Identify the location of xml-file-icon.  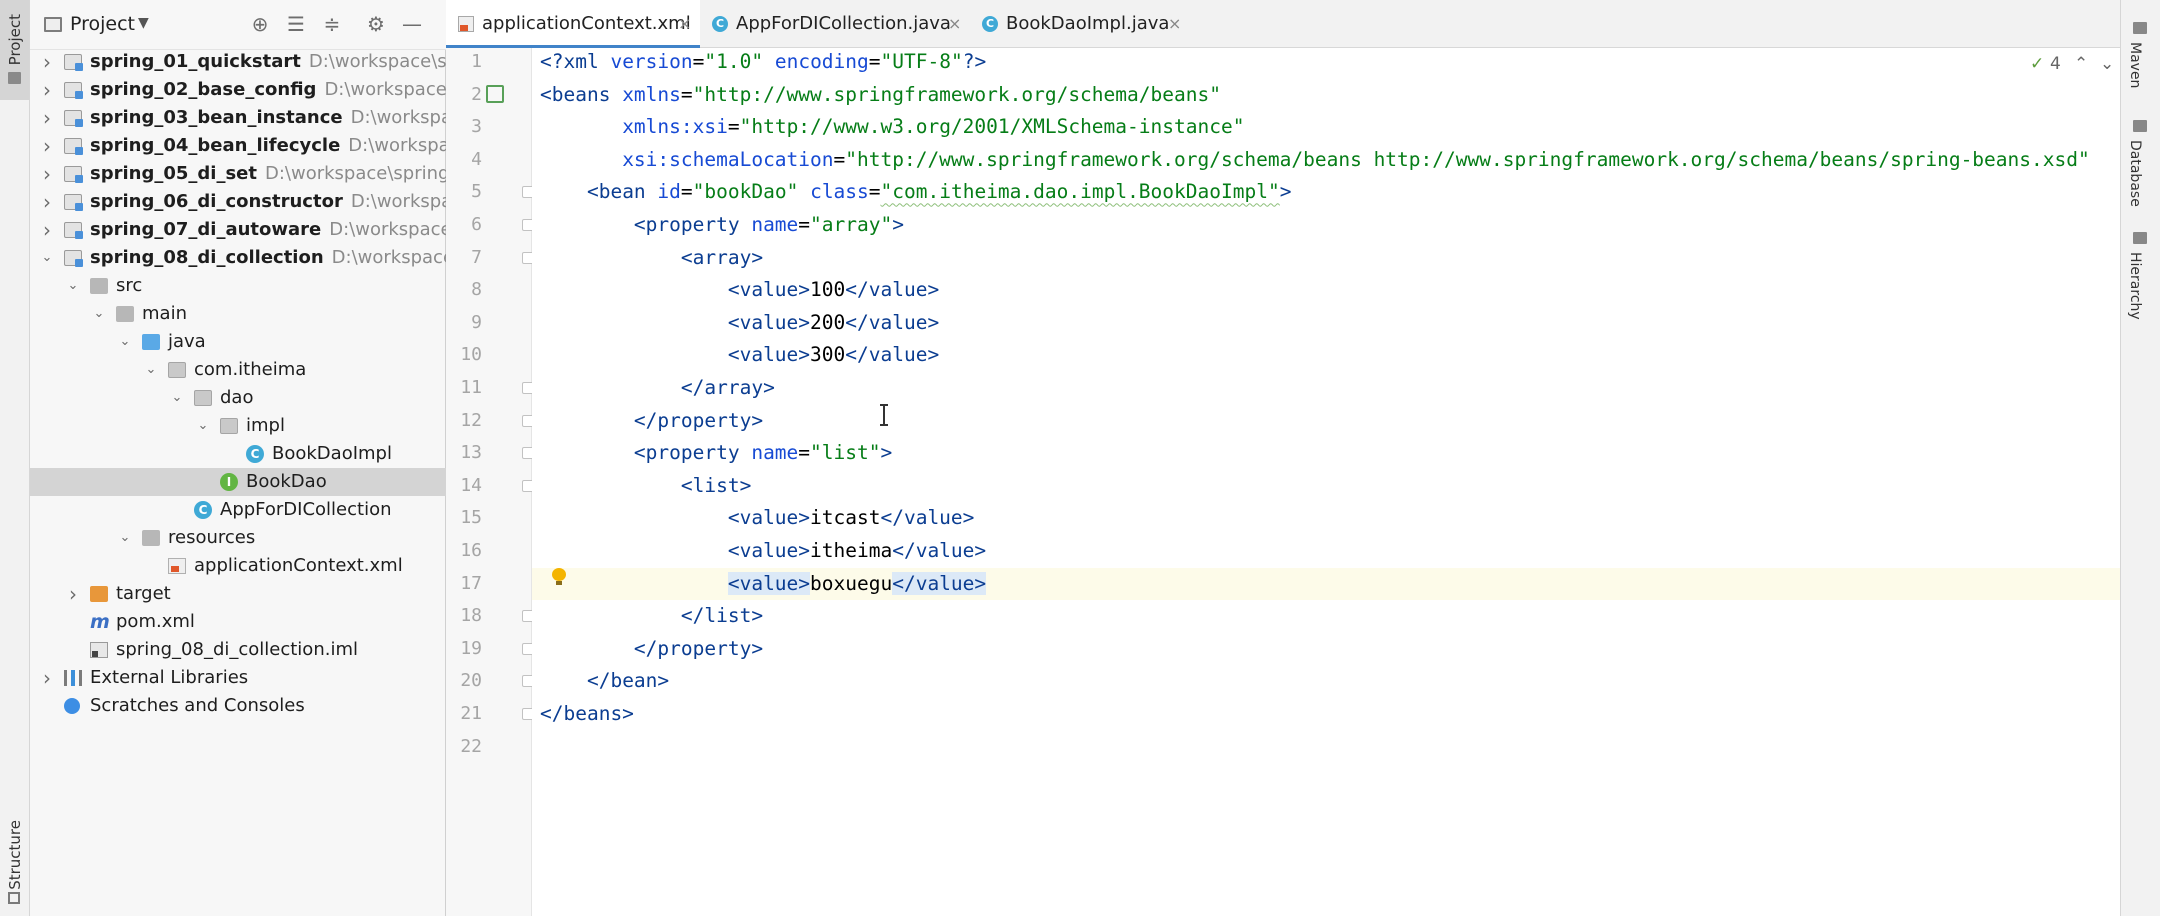
(466, 24).